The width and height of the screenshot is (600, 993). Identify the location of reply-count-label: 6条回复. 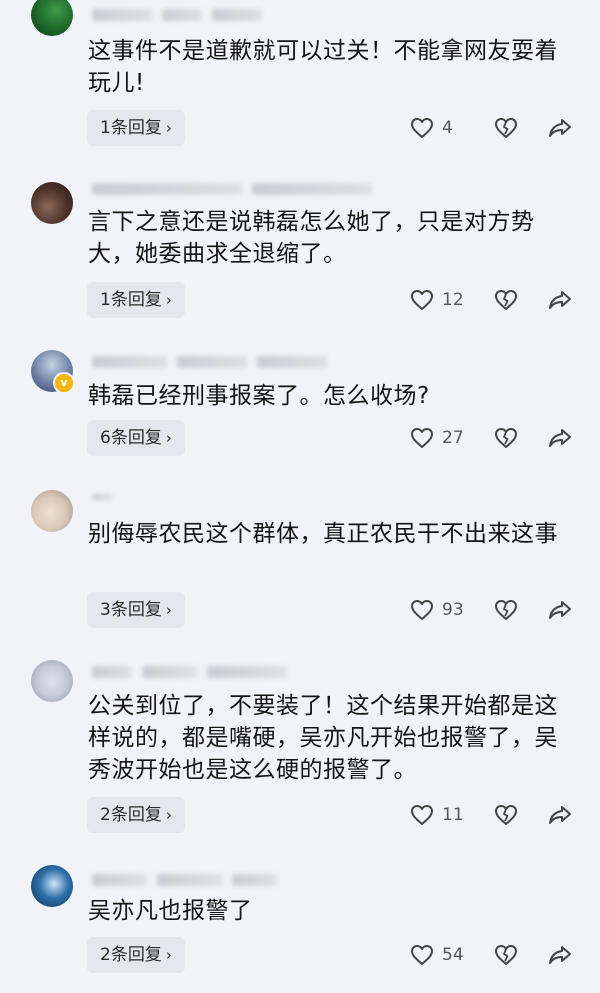
(131, 438).